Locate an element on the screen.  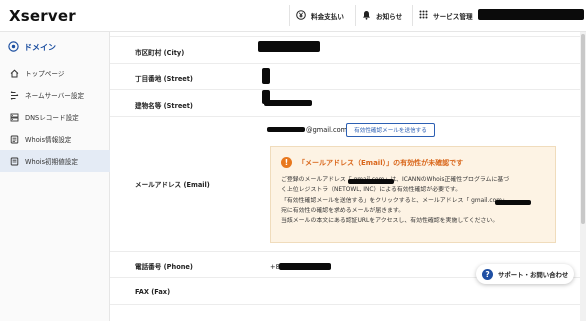
street1-label: 丁目番地 (Street) is located at coordinates (164, 79).